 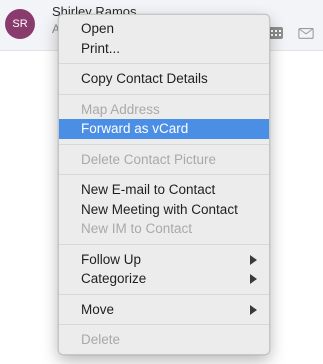 What do you see at coordinates (120, 109) in the screenshot?
I see `menu-item-map-address: Map Address` at bounding box center [120, 109].